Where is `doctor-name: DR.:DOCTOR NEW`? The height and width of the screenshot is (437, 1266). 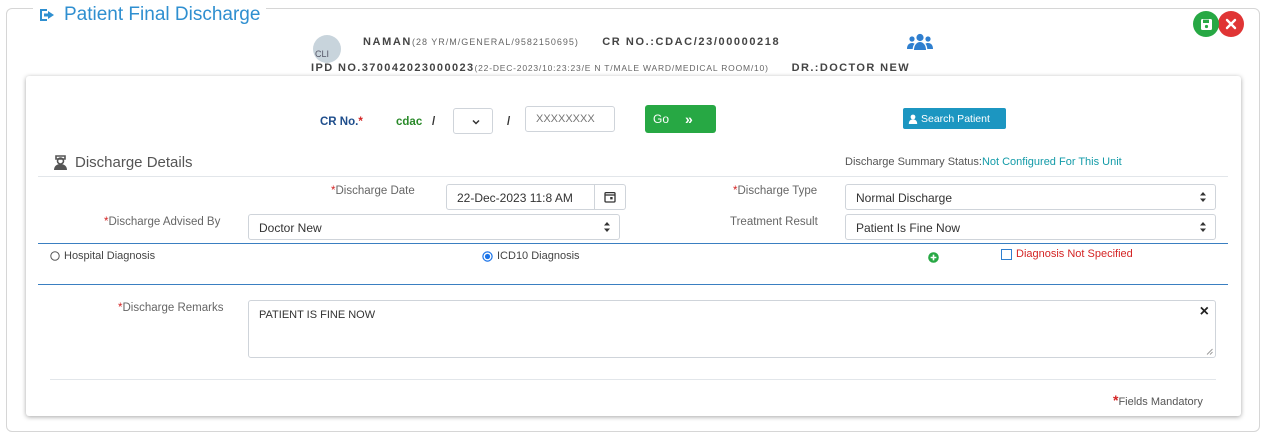
doctor-name: DR.:DOCTOR NEW is located at coordinates (851, 68).